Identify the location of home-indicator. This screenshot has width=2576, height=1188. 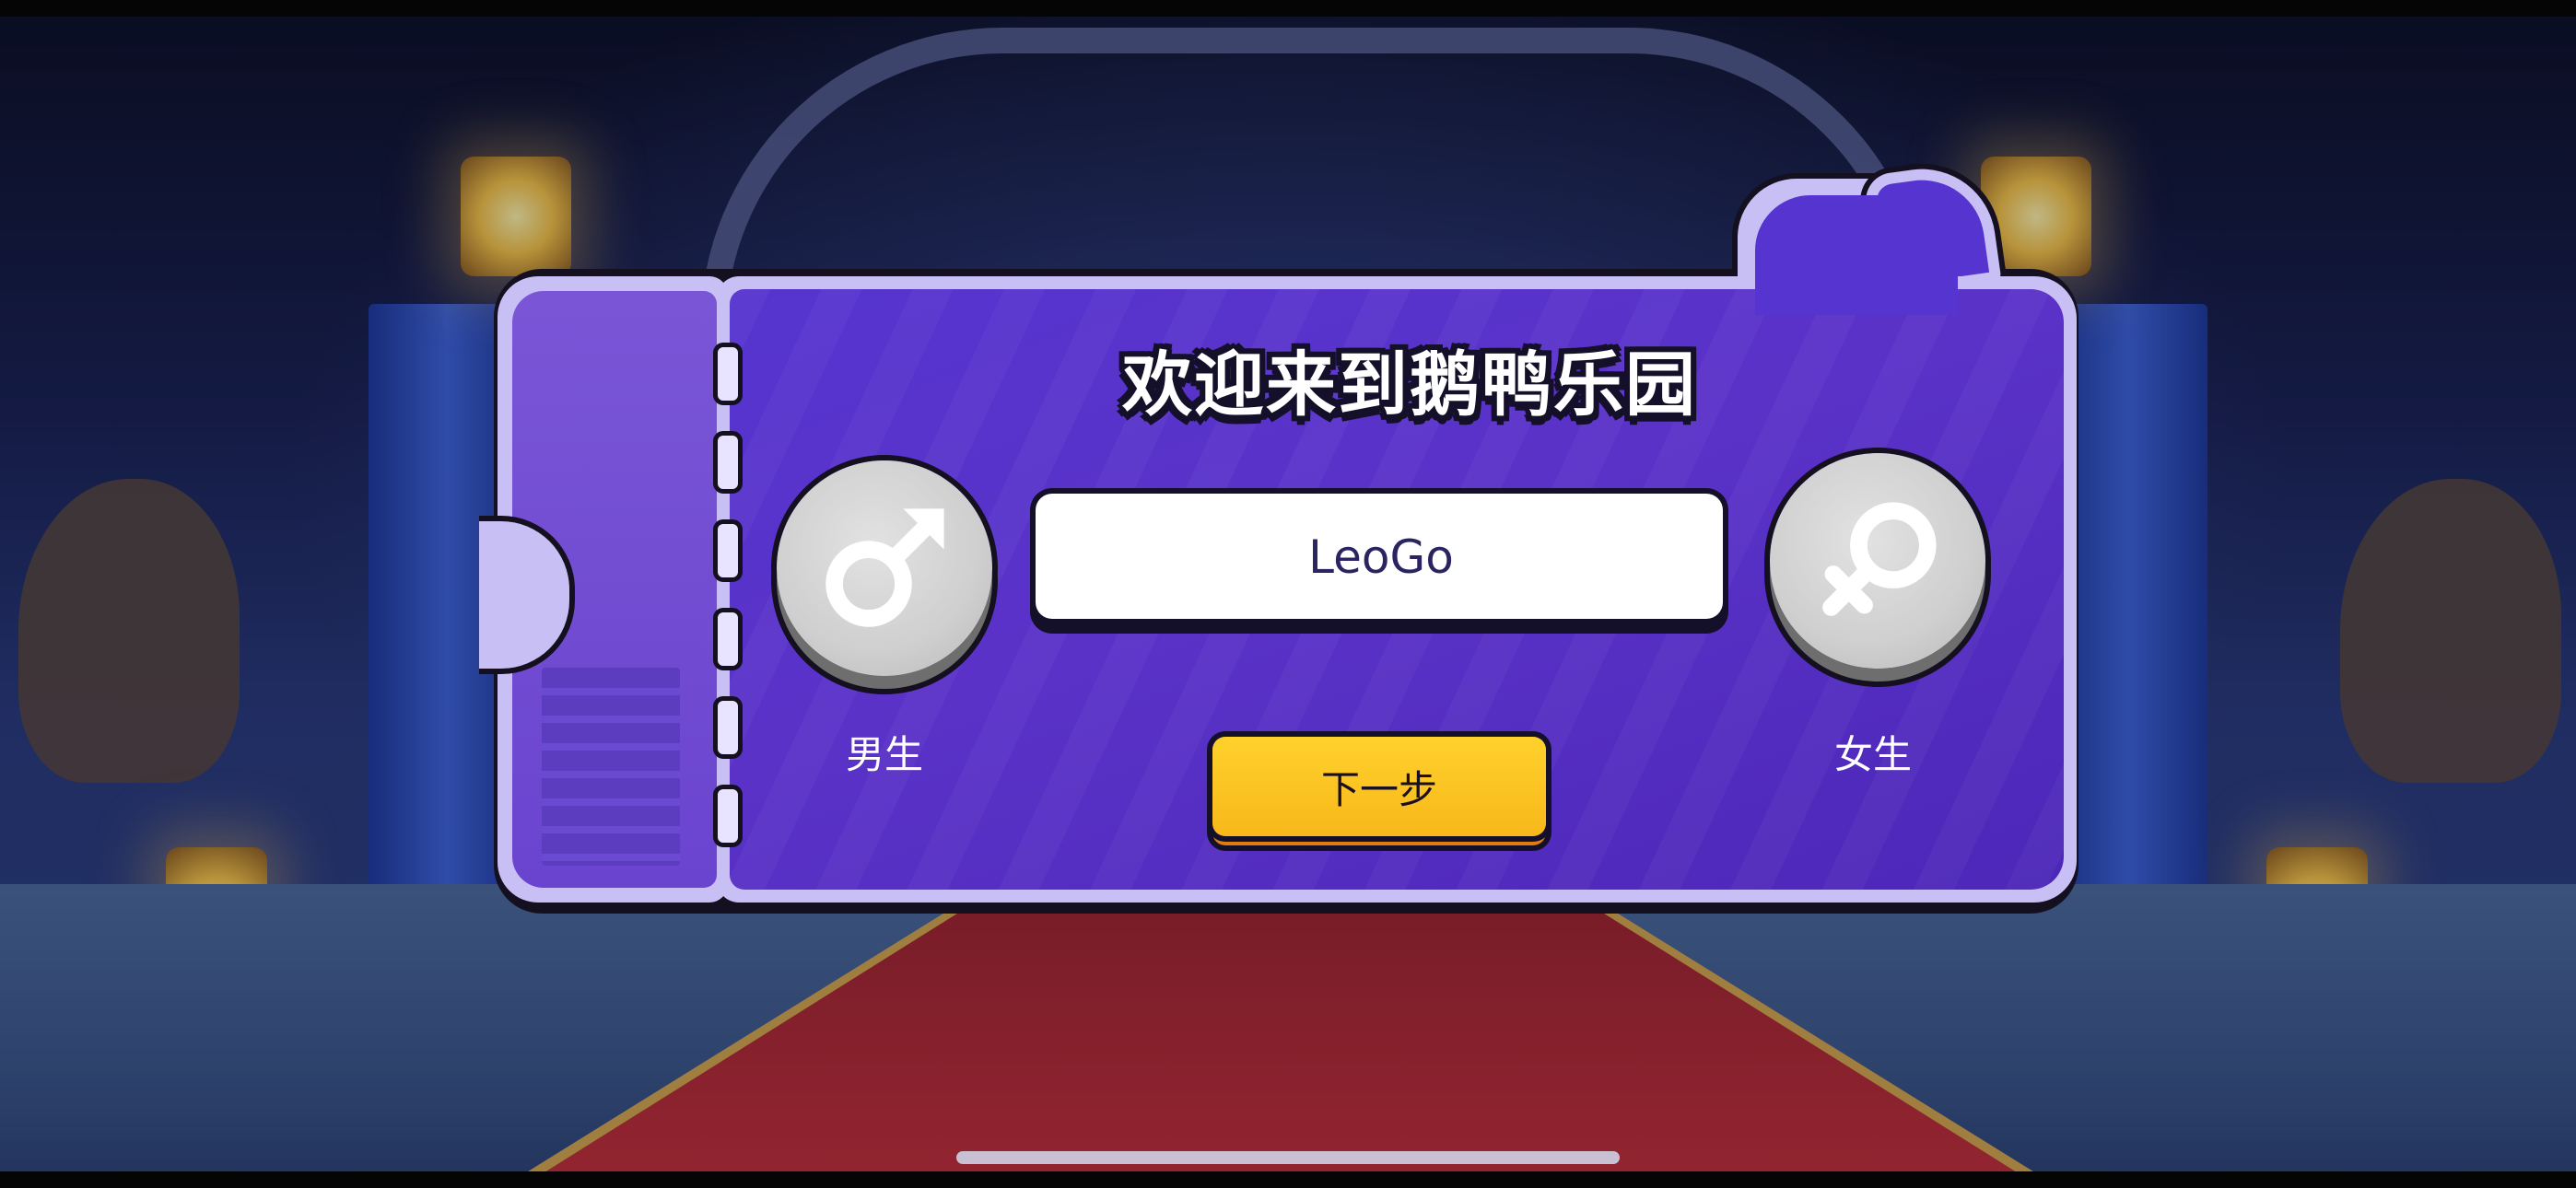
(1288, 1157).